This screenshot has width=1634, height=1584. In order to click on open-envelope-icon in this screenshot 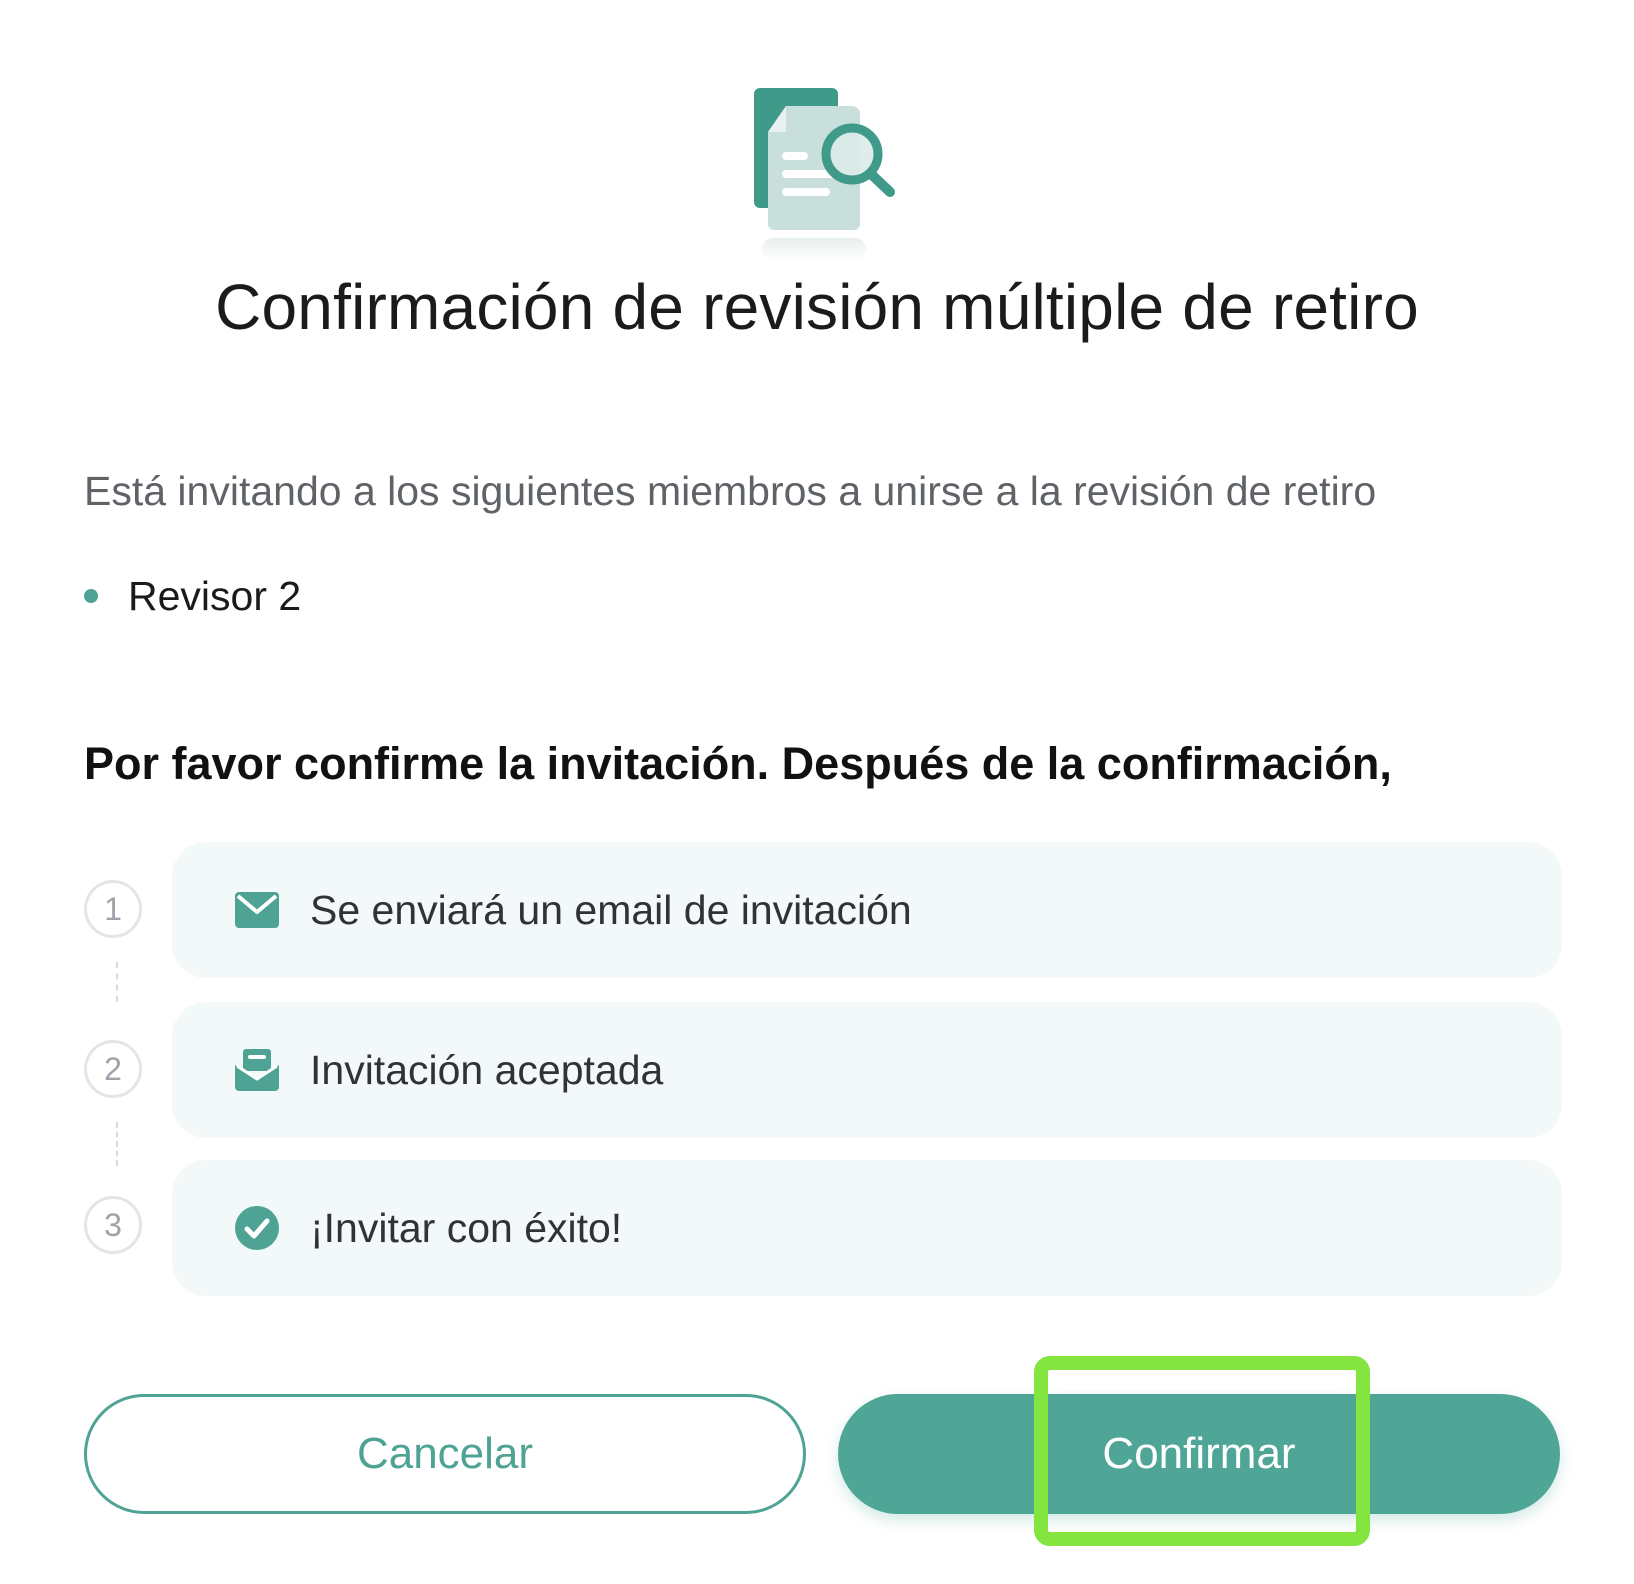, I will do `click(257, 1070)`.